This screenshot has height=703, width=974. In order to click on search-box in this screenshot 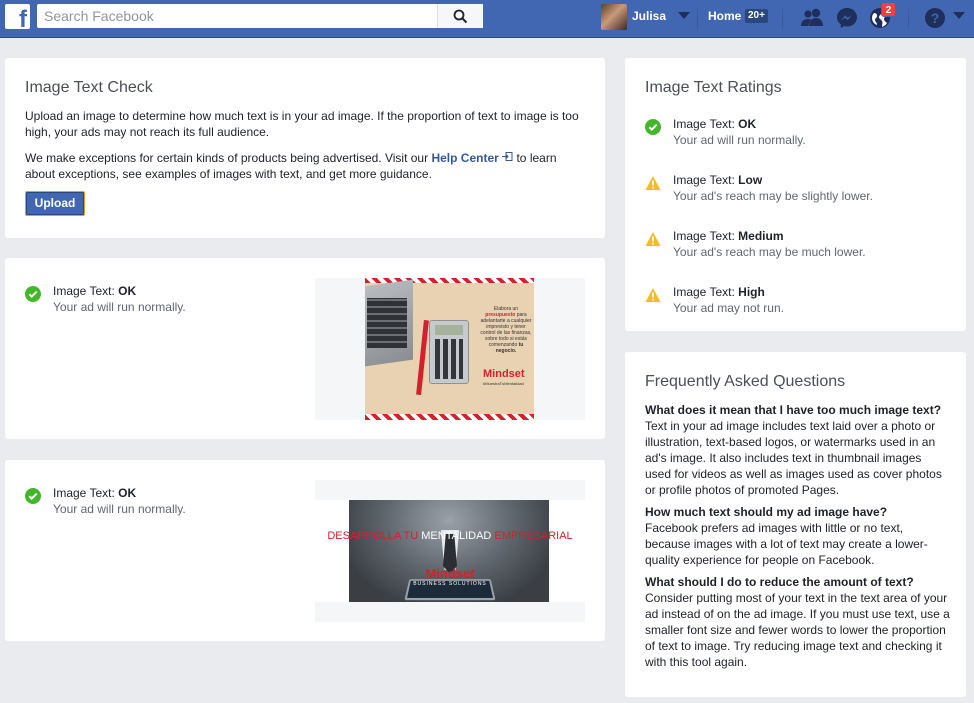, I will do `click(260, 16)`.